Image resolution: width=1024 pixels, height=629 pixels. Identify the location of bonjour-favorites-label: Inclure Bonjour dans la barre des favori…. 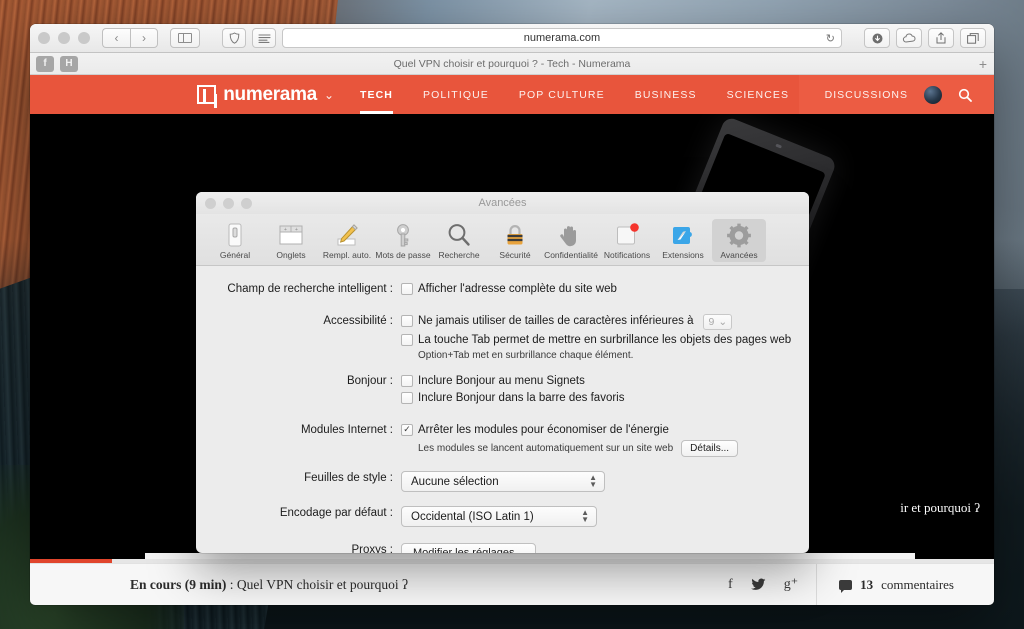
(521, 398).